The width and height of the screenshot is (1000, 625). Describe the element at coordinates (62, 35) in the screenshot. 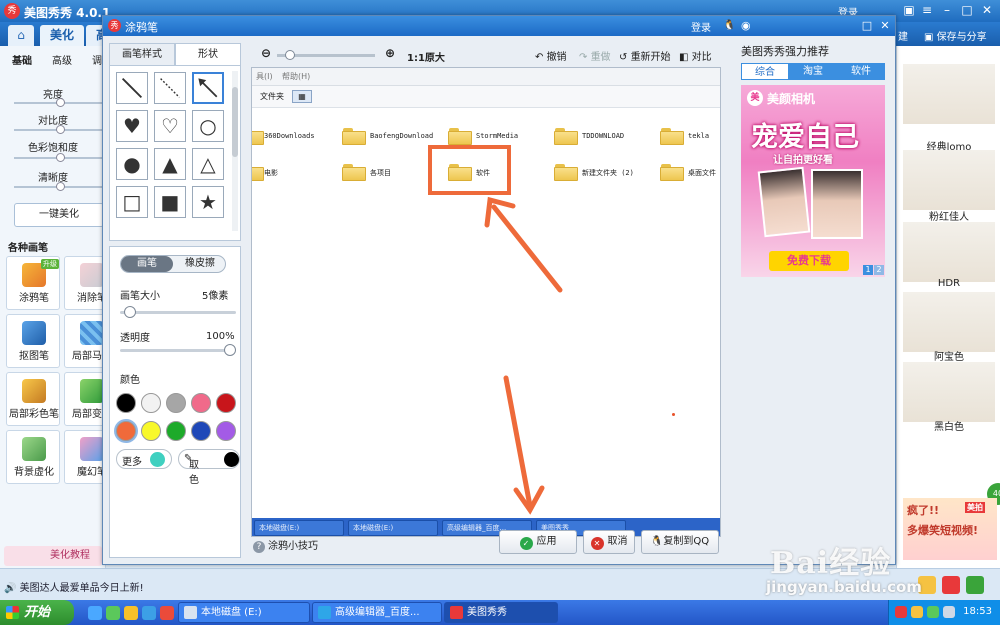

I see `tab-beautify: 美化` at that location.